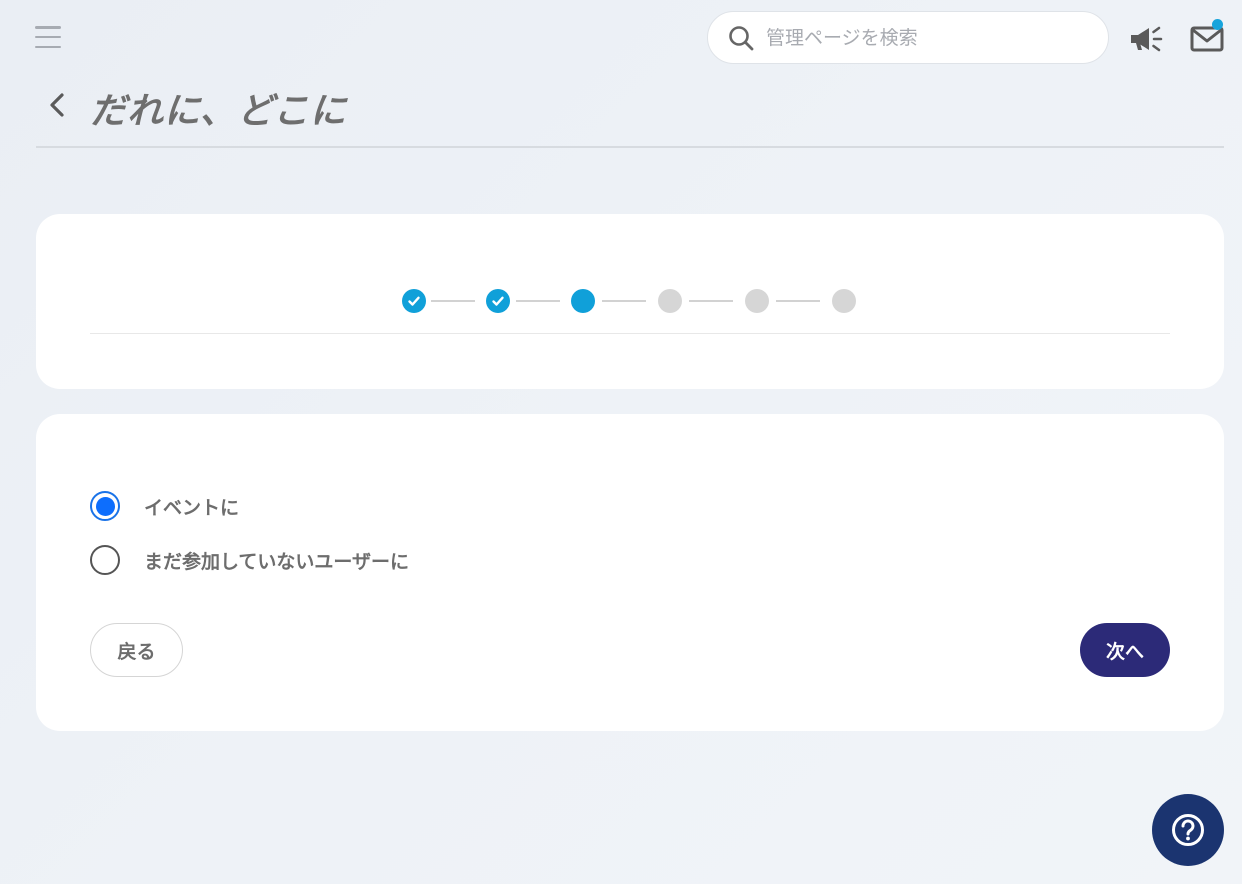 This screenshot has width=1242, height=884. I want to click on stepper-divider, so click(630, 333).